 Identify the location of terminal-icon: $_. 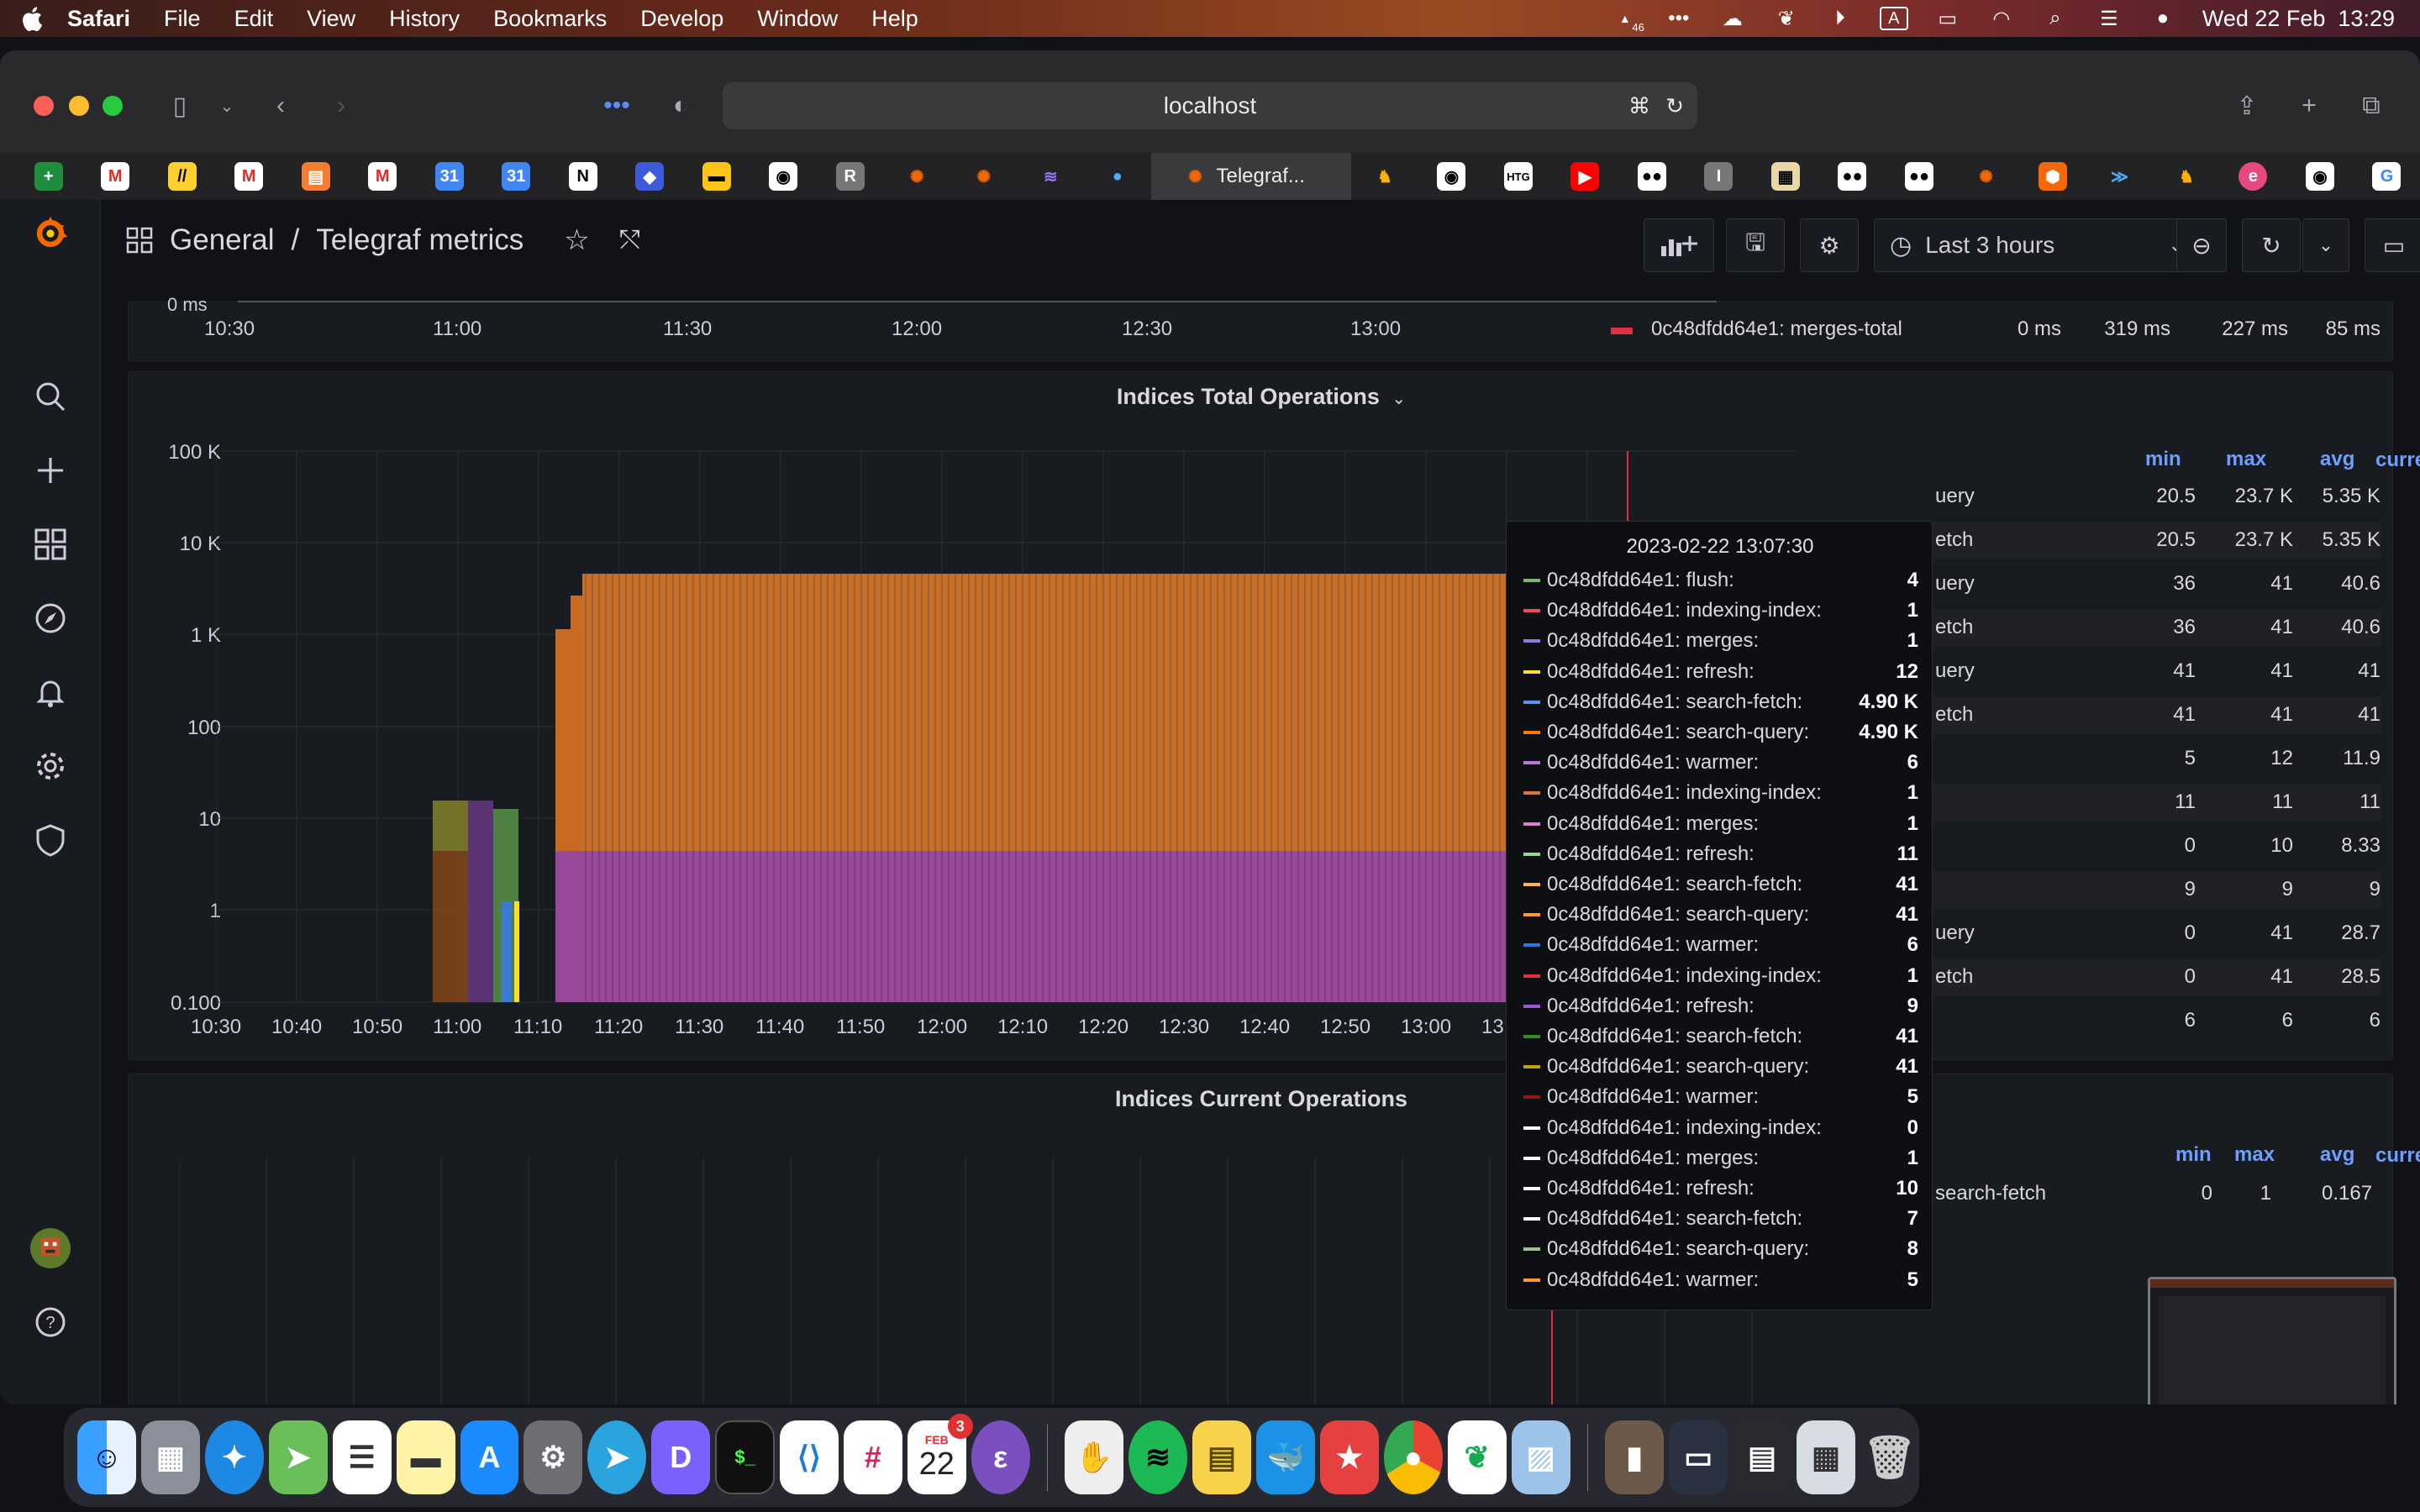
(745, 1457).